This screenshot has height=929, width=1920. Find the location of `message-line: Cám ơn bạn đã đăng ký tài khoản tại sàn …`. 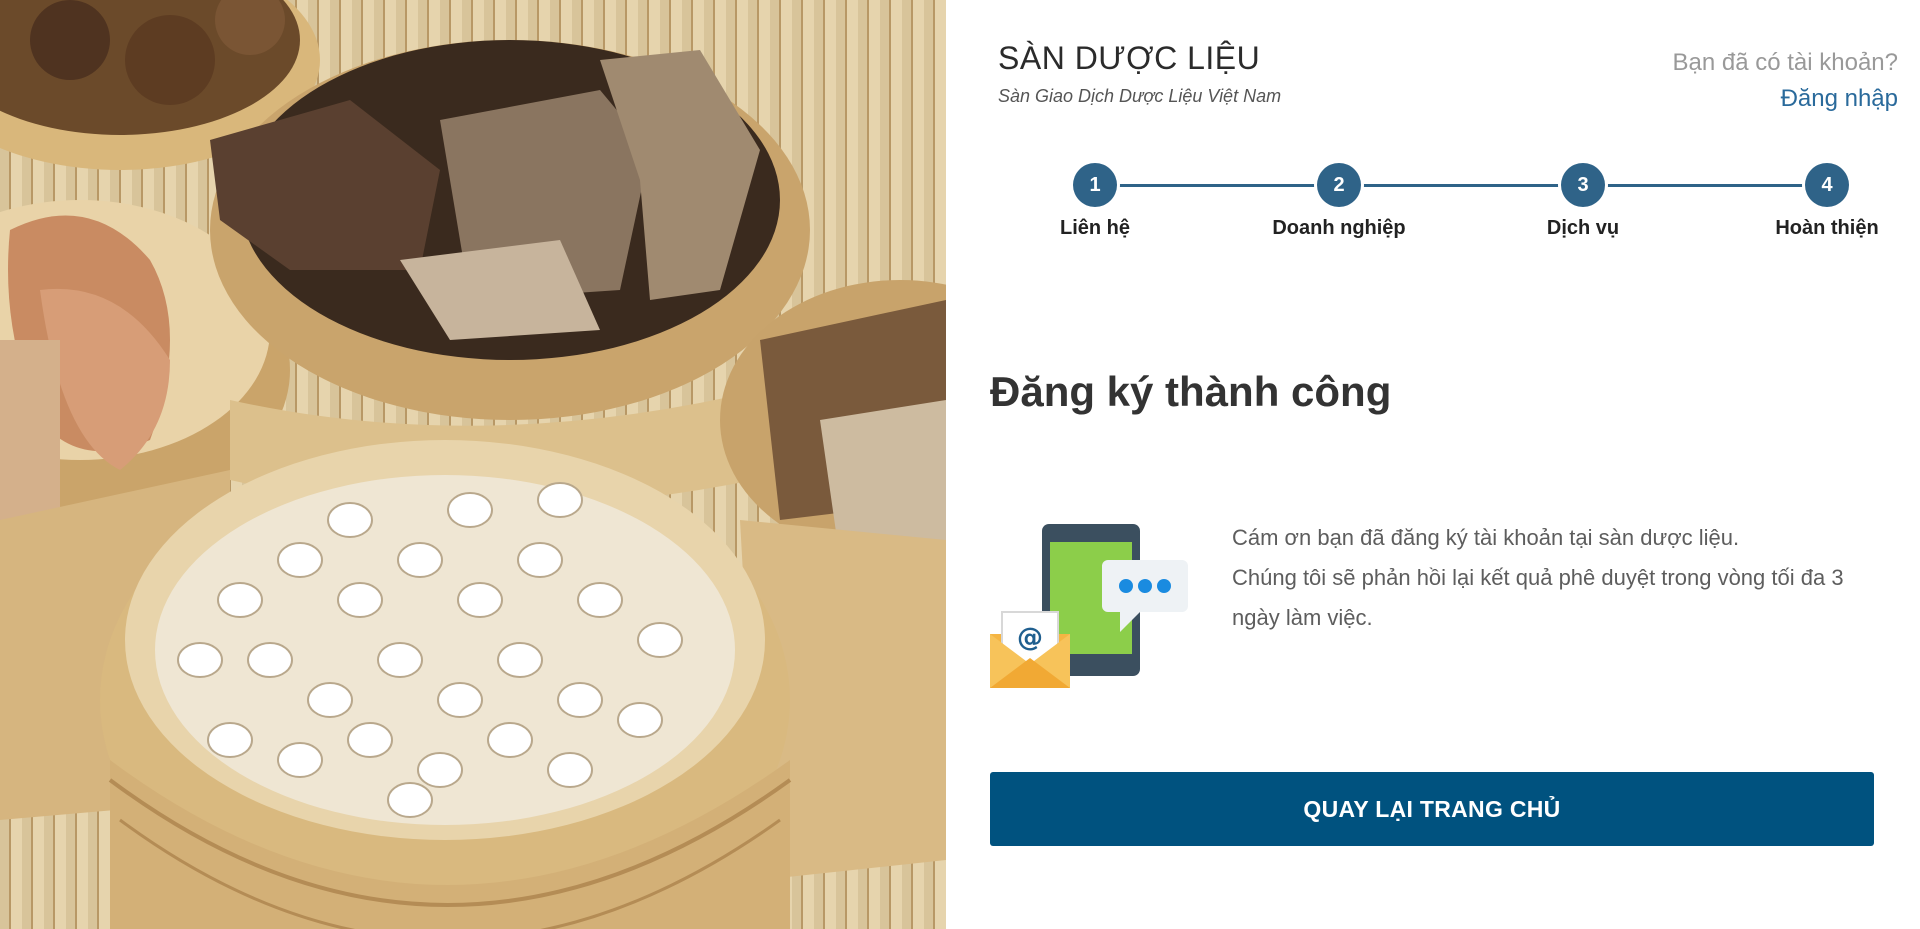

message-line: Cám ơn bạn đã đăng ký tài khoản tại sàn … is located at coordinates (1486, 537).